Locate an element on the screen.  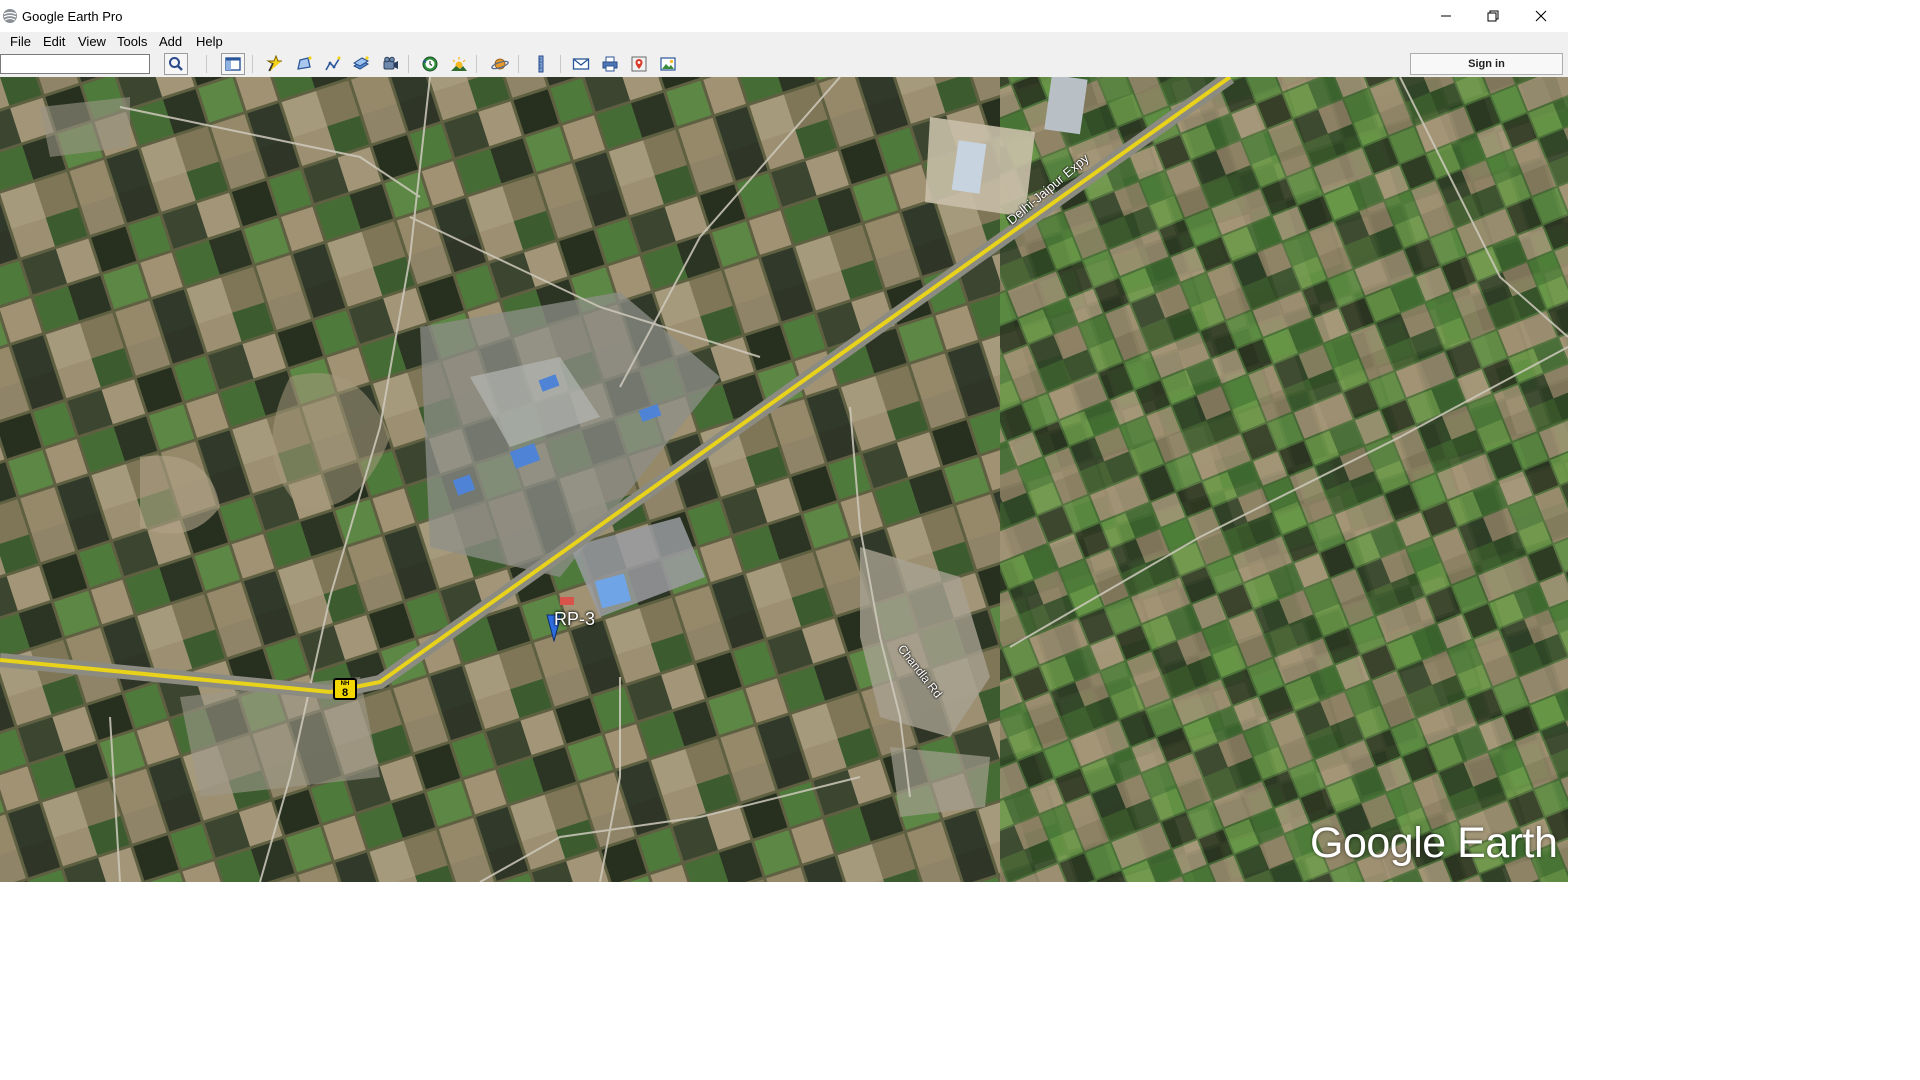
add-path-icon is located at coordinates (333, 63).